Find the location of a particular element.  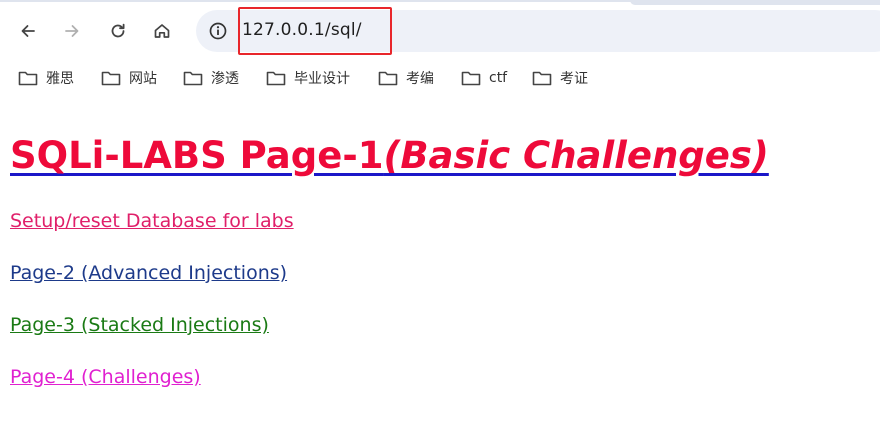

browser-toolbar: 127.0.0.1/sql/ is located at coordinates (440, 31).